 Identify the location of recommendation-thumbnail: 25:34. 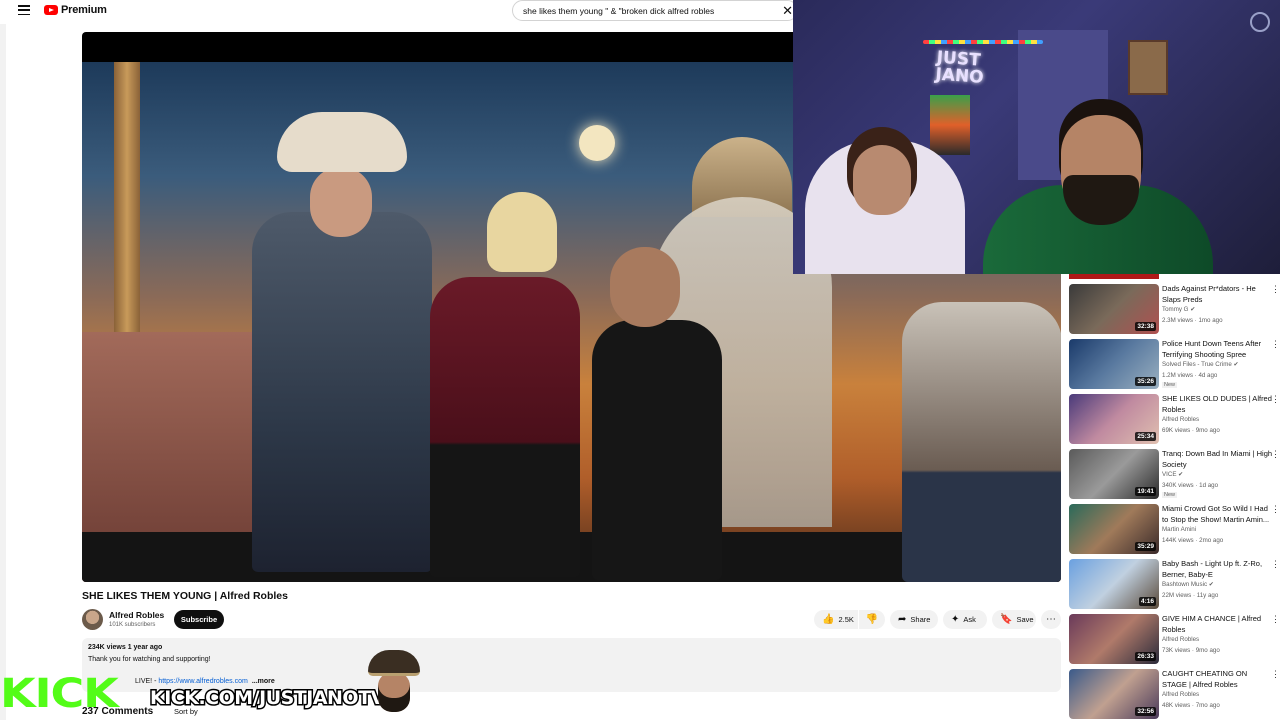
(1114, 419).